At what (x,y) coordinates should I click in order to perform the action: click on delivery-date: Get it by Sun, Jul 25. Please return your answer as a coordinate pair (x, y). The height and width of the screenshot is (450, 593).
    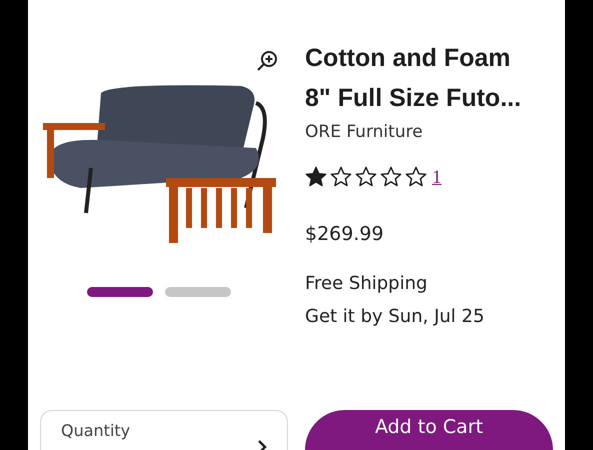
    Looking at the image, I should click on (395, 317).